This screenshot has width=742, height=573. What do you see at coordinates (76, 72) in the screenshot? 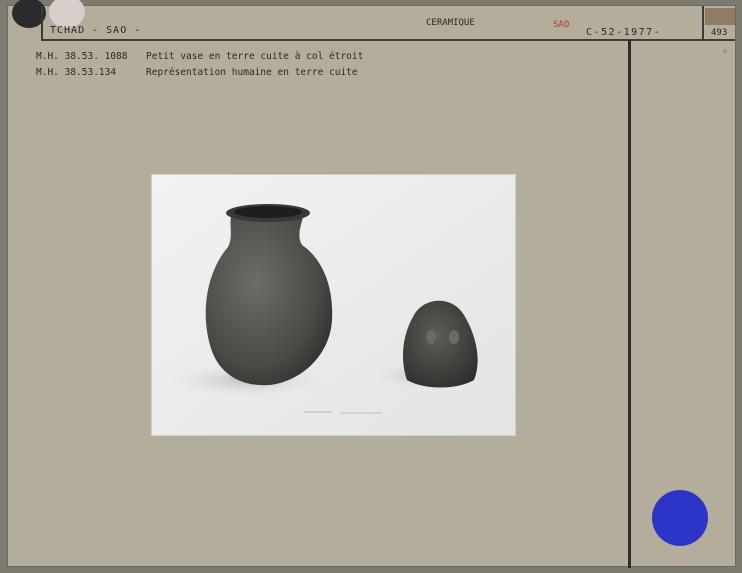
I see `item-ref-2: M.H. 38.53.134` at bounding box center [76, 72].